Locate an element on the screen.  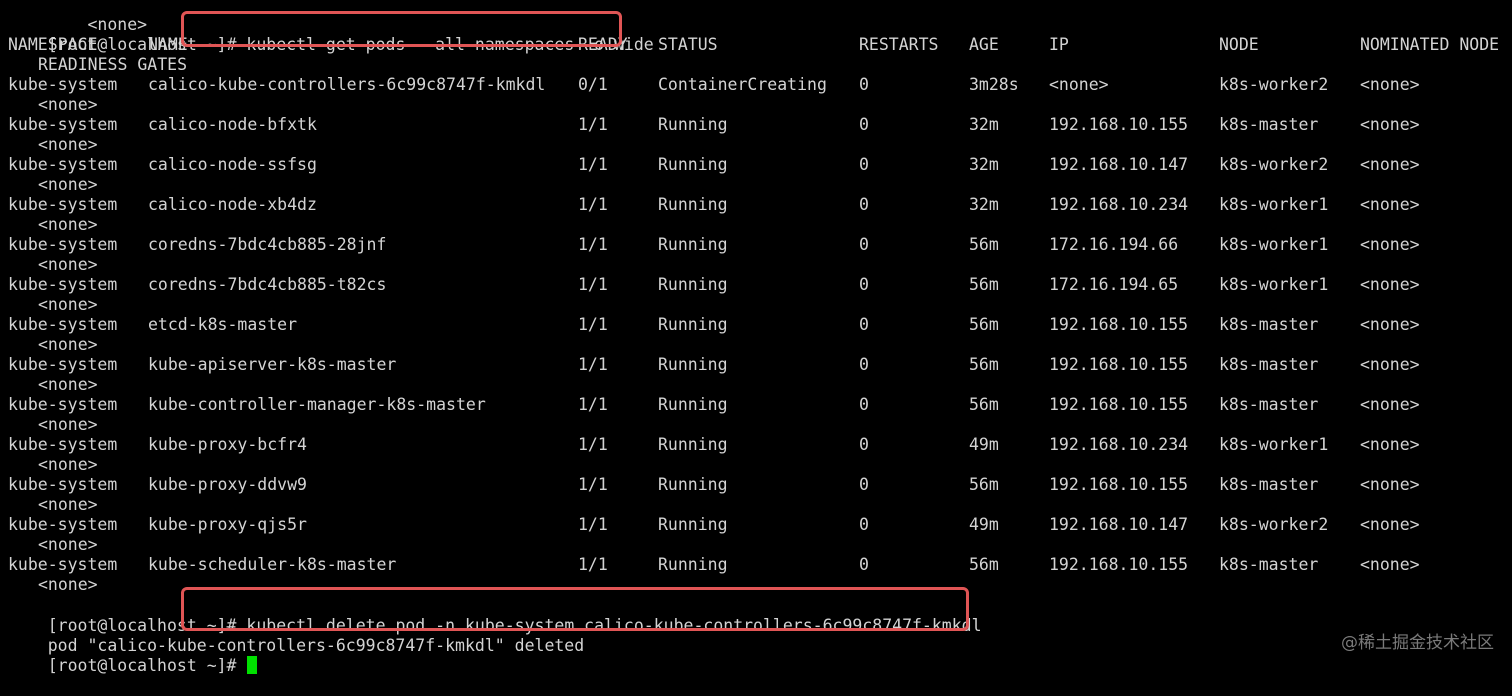
pod-ip: 192.168.10.234 is located at coordinates (1119, 204).